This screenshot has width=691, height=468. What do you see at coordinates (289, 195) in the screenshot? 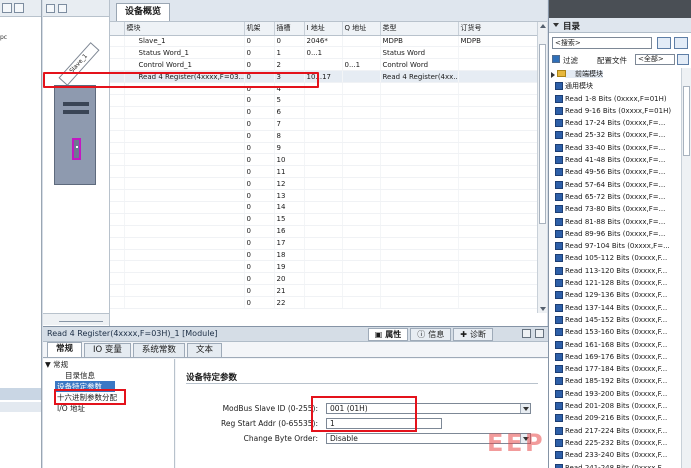
I see `cell-slot: 13` at bounding box center [289, 195].